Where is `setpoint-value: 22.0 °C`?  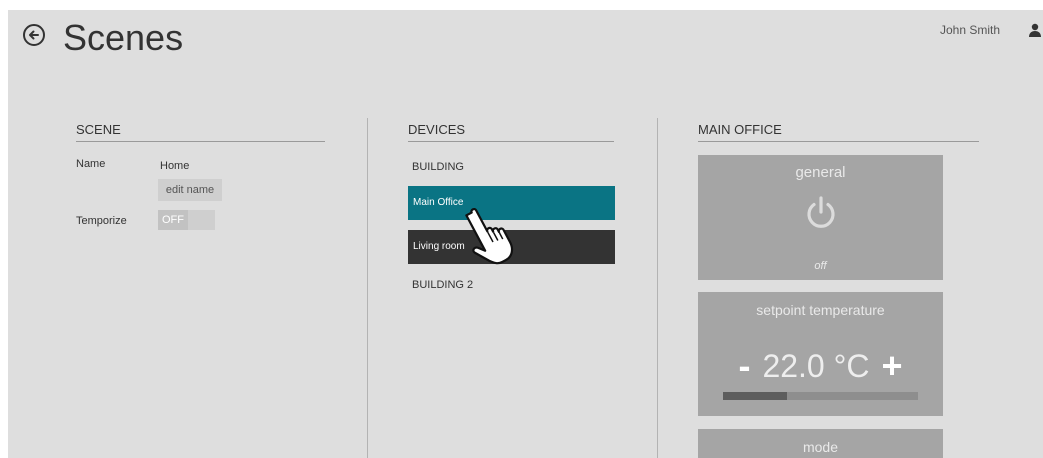 setpoint-value: 22.0 °C is located at coordinates (816, 365).